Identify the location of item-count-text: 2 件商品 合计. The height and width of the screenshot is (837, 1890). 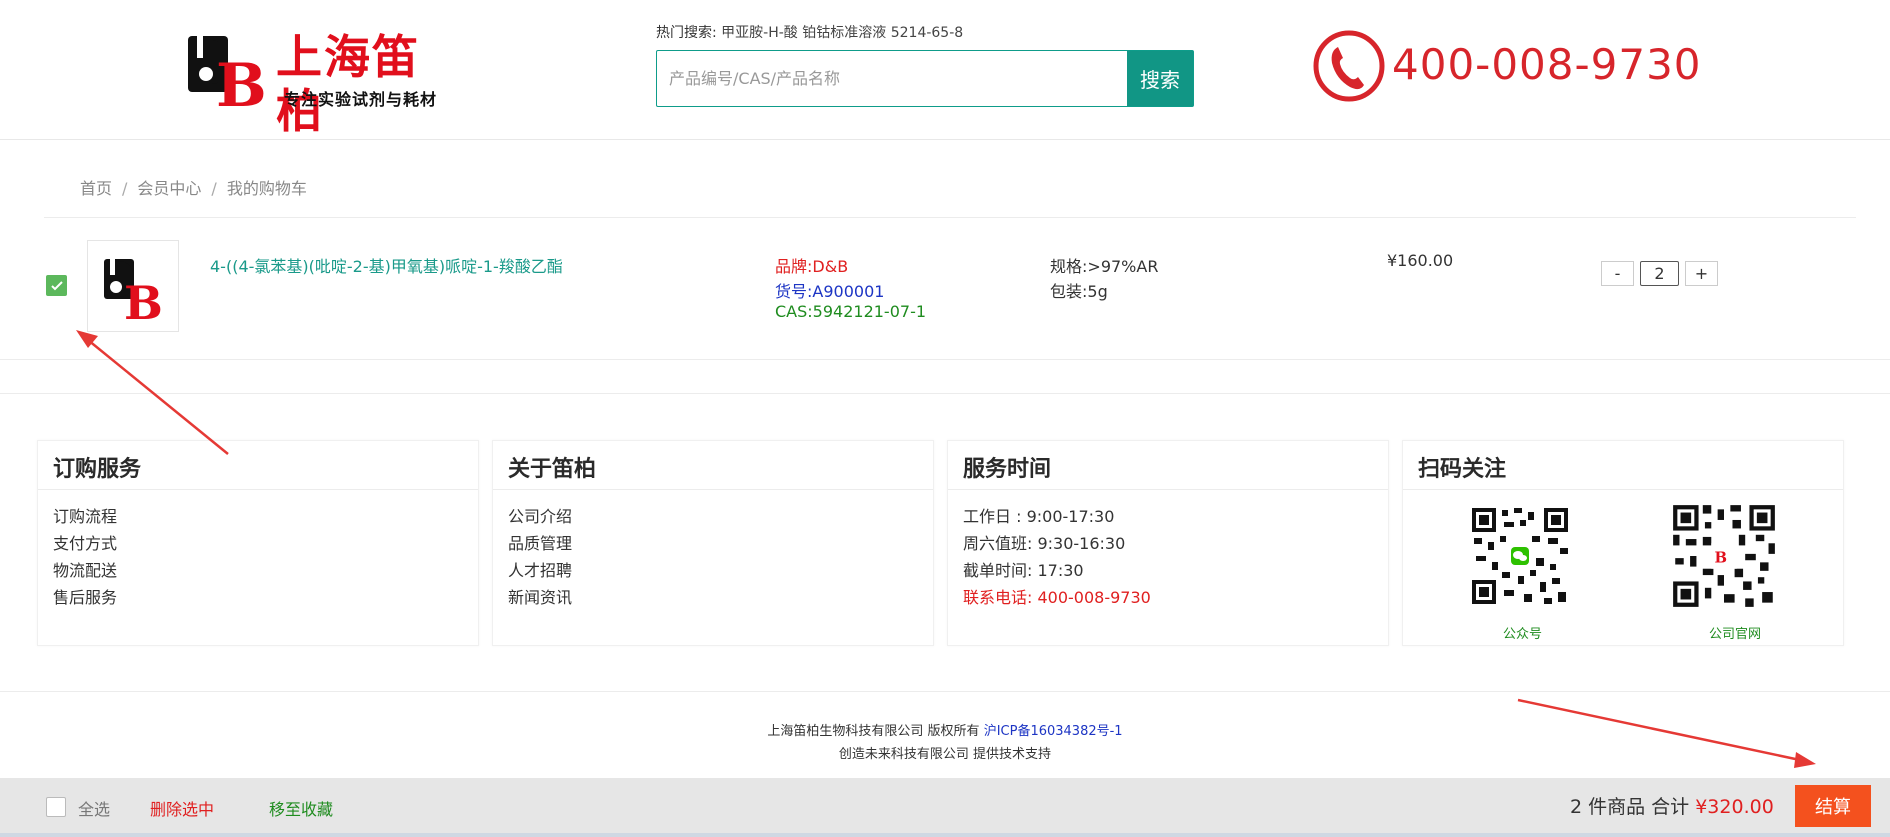
(1630, 807).